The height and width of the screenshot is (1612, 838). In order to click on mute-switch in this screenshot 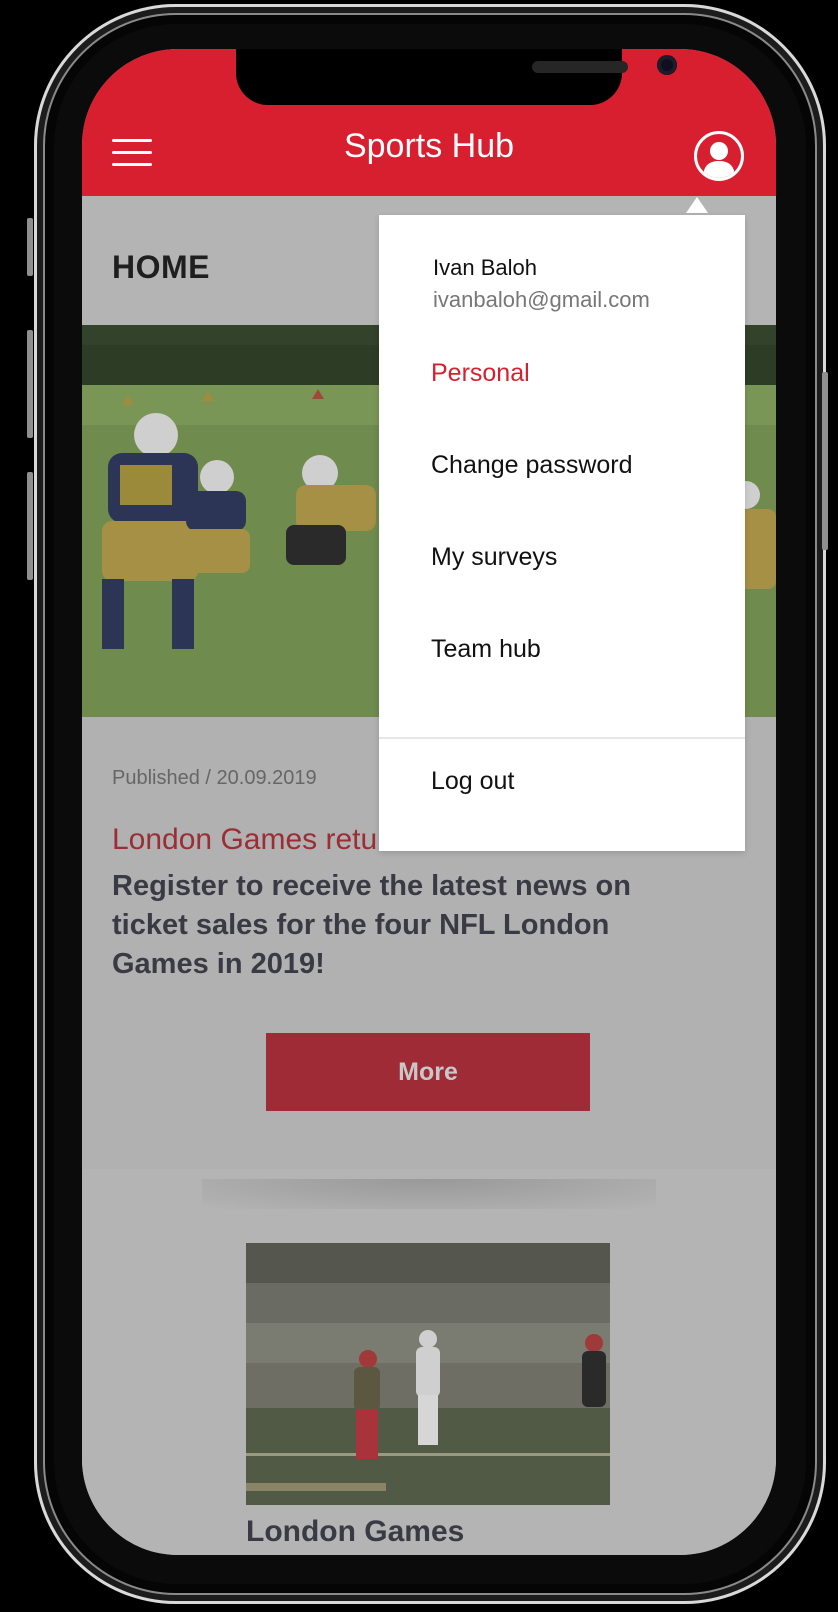, I will do `click(30, 247)`.